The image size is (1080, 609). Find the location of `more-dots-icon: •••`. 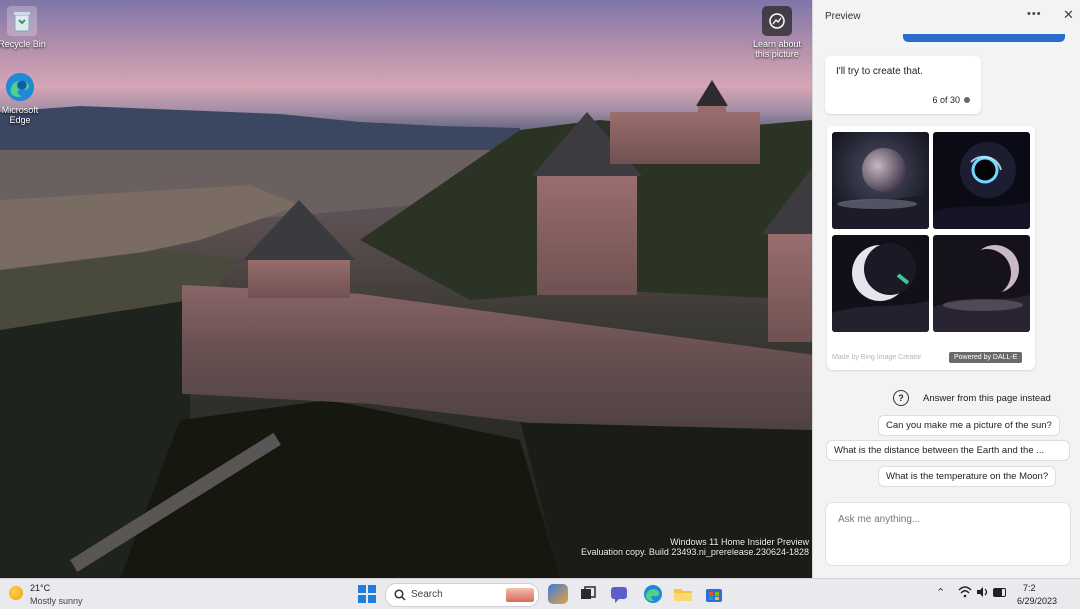

more-dots-icon: ••• is located at coordinates (1034, 14).